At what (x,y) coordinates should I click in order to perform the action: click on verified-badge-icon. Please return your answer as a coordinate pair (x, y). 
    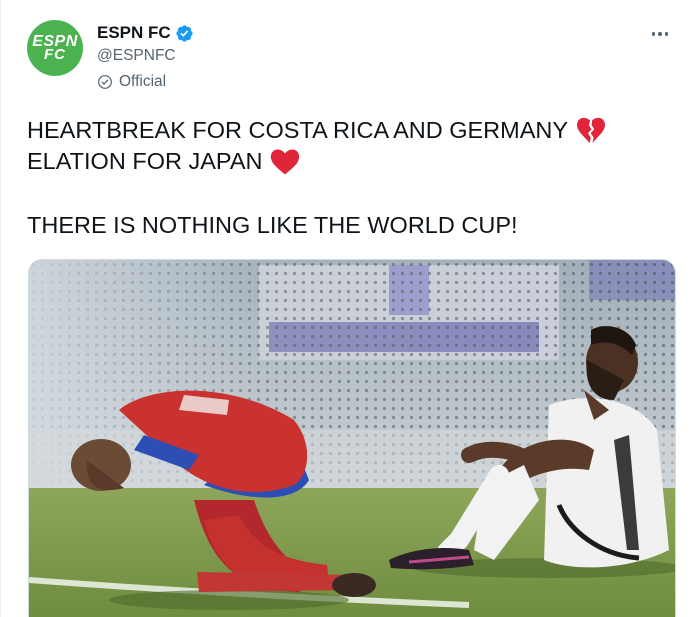
    Looking at the image, I should click on (184, 33).